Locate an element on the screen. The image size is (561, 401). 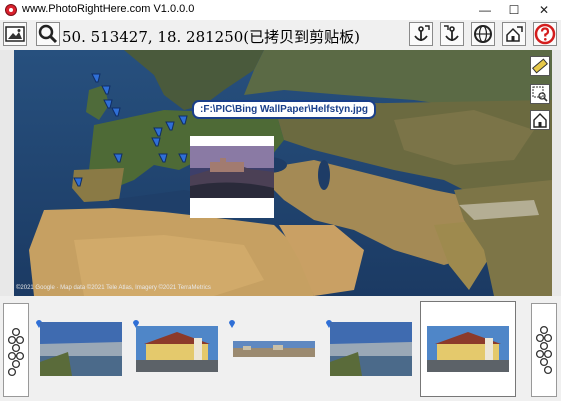
home-button is located at coordinates (540, 120).